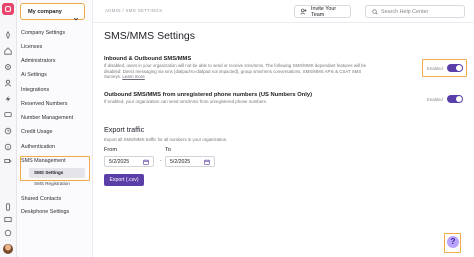  Describe the element at coordinates (55, 147) in the screenshot. I see `menu-item-authentication: Authentication` at that location.